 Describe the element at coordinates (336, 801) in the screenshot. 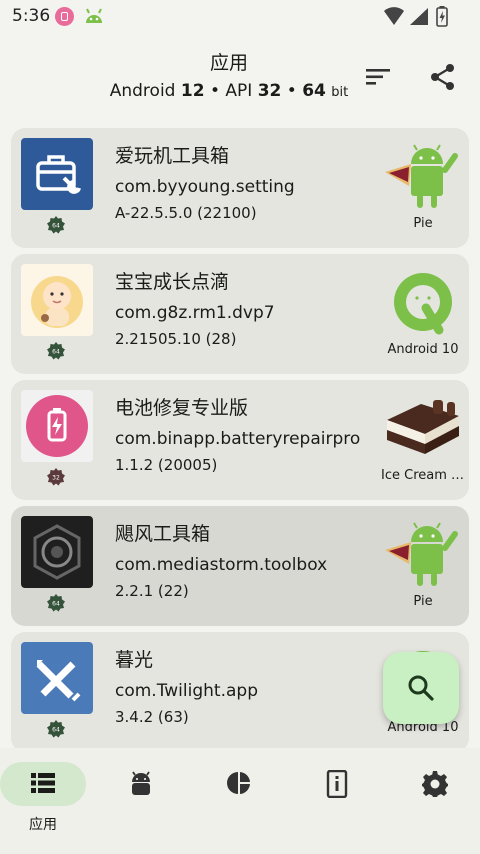

I see `nav-item-device-info` at that location.